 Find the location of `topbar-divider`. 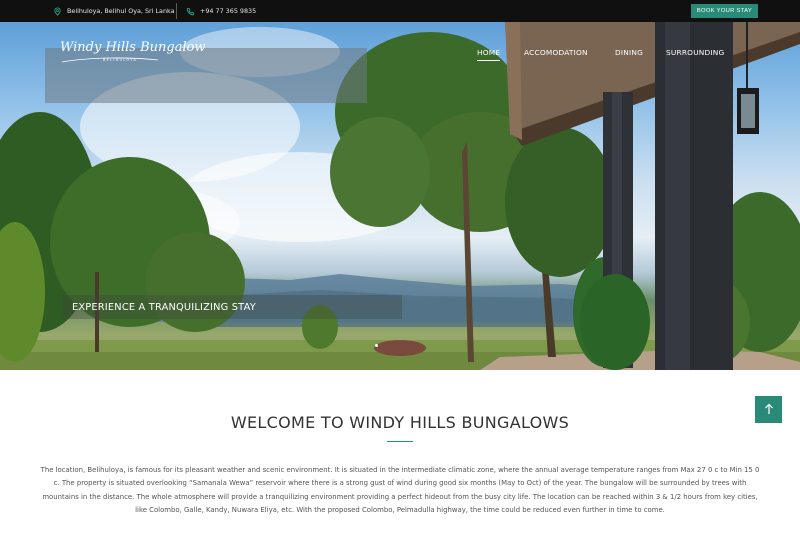

topbar-divider is located at coordinates (176, 11).